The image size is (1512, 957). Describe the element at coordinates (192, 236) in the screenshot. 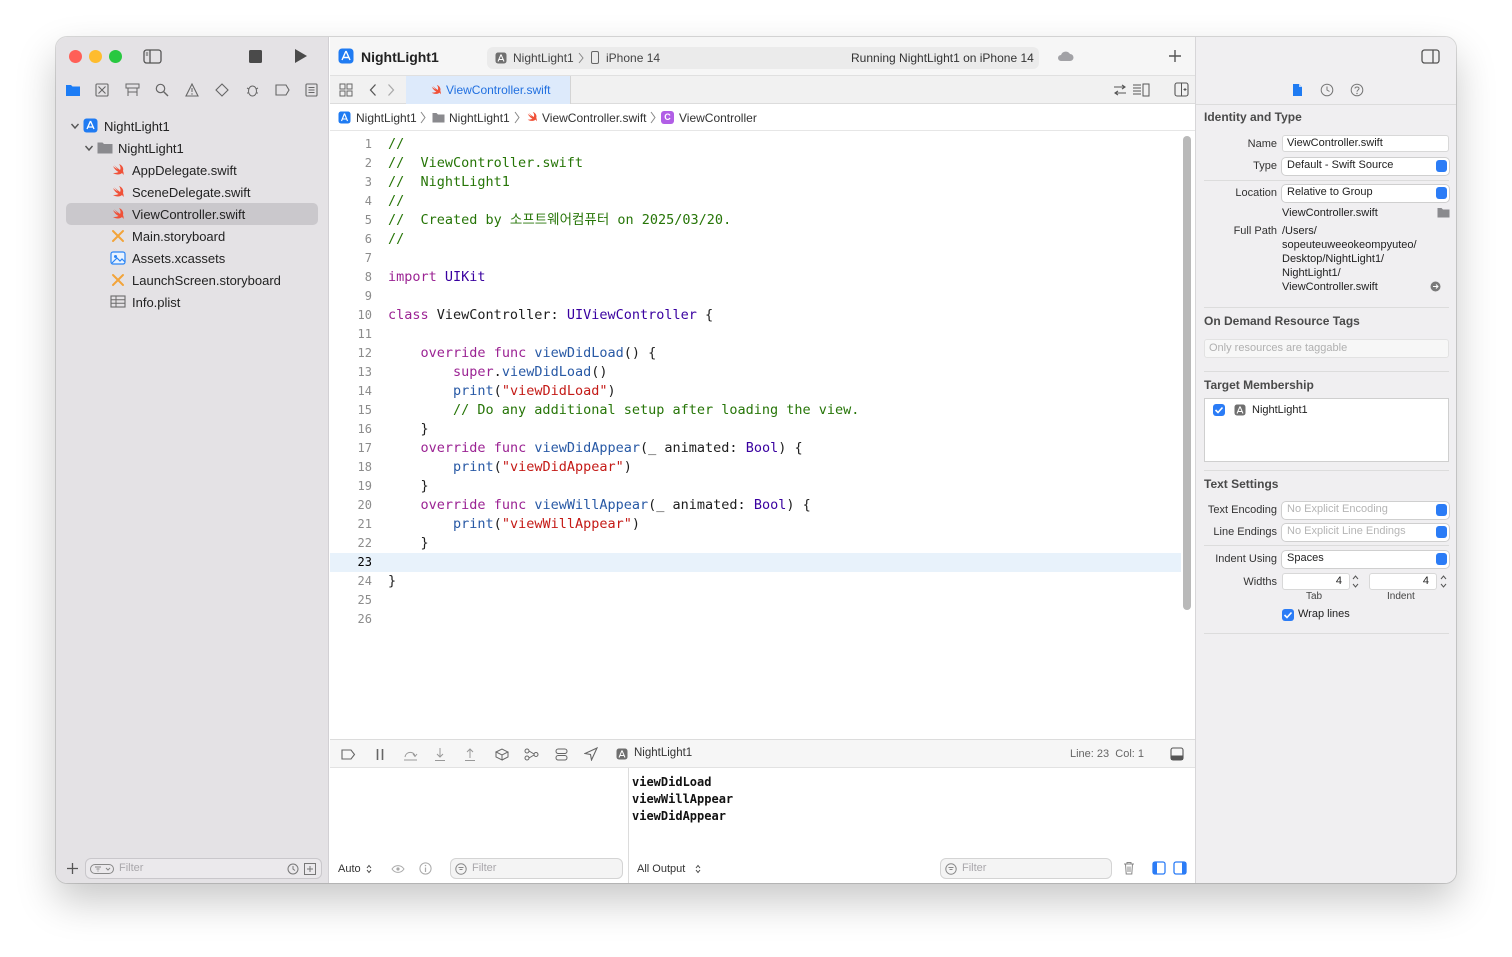

I see `tree-item-file: Main.storyboard` at that location.